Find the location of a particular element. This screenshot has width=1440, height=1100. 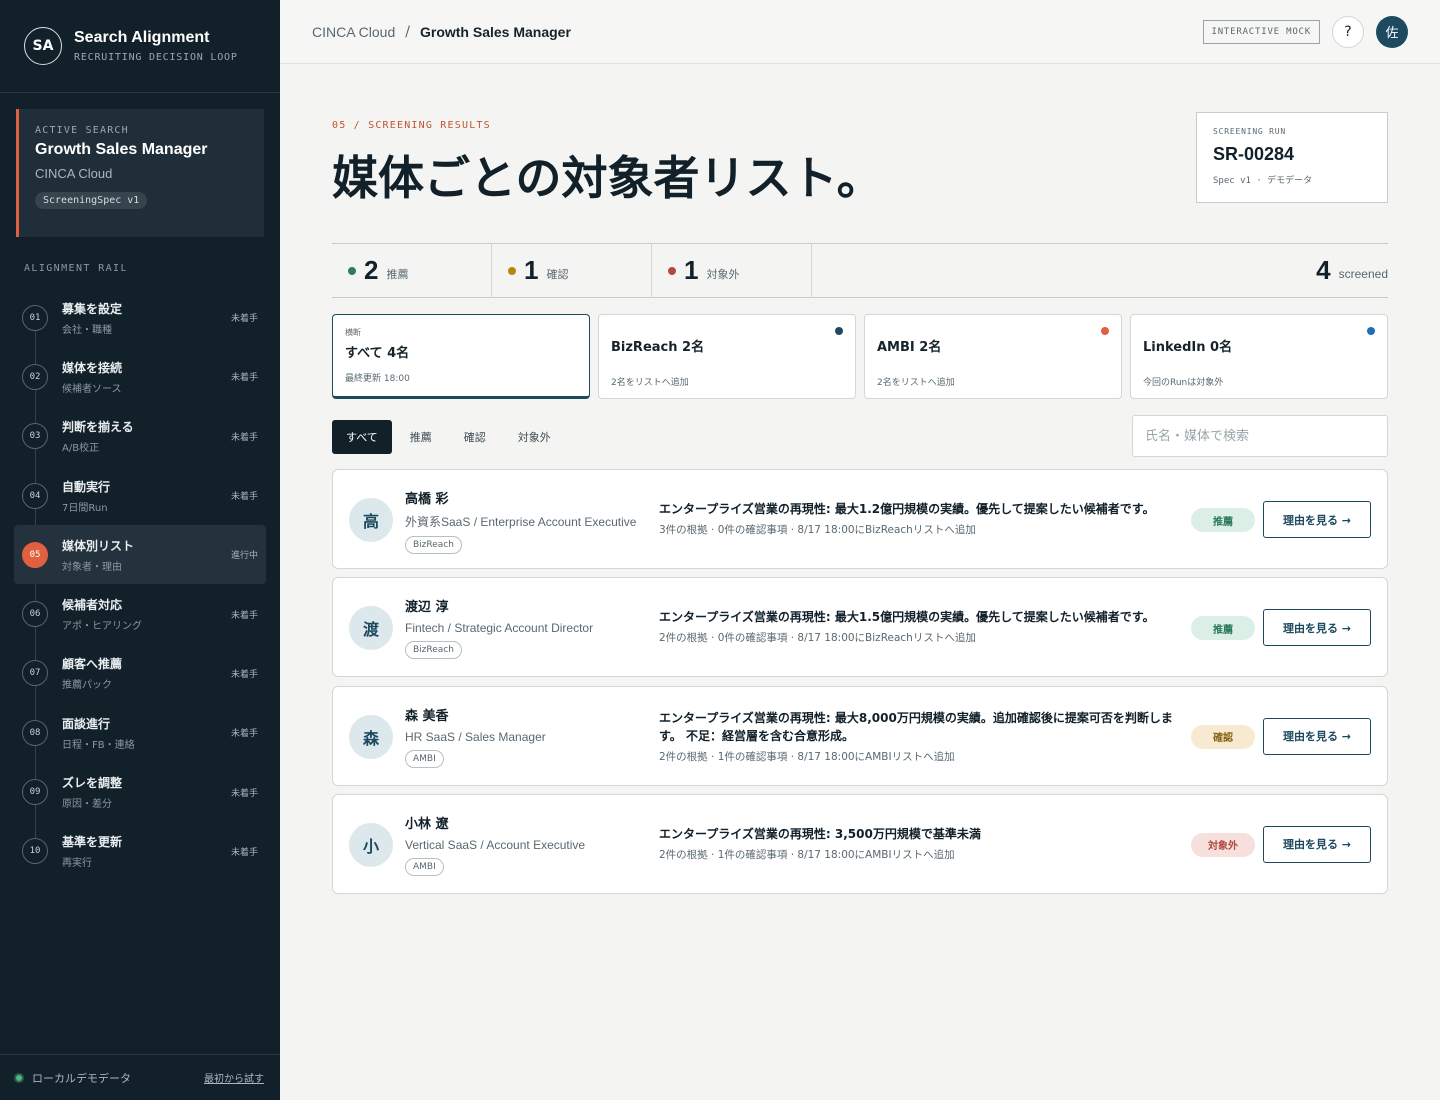

run-label: SCREENING RUN is located at coordinates (1250, 131).